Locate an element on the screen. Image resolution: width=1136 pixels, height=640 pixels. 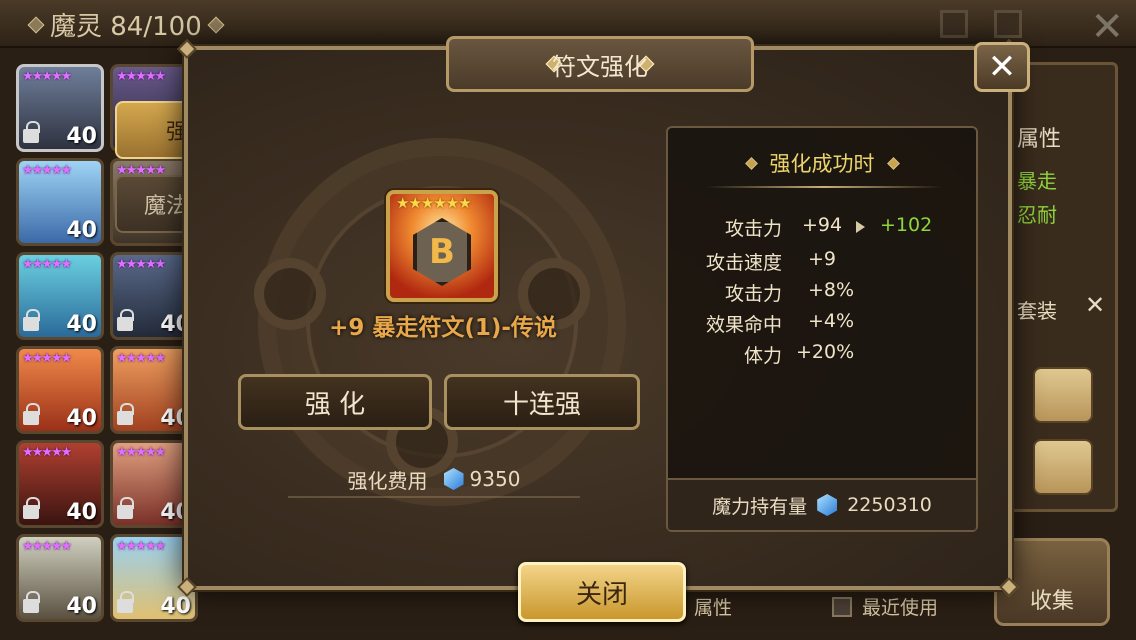
main-stat-row: 攻击力 +94 +102 is located at coordinates (822, 227).